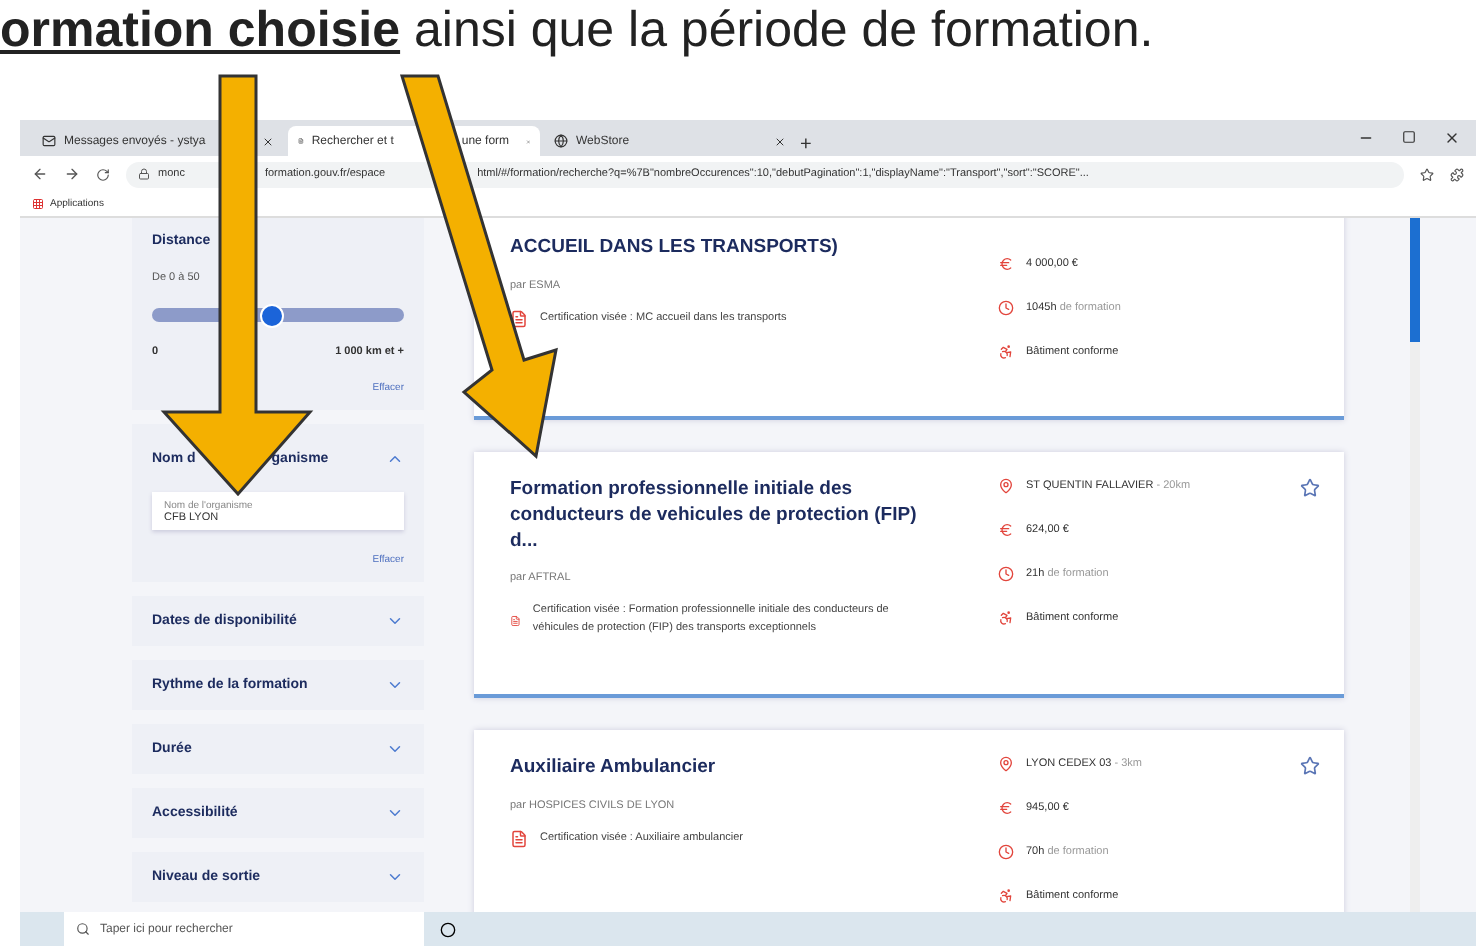  I want to click on forward-icon, so click(72, 174).